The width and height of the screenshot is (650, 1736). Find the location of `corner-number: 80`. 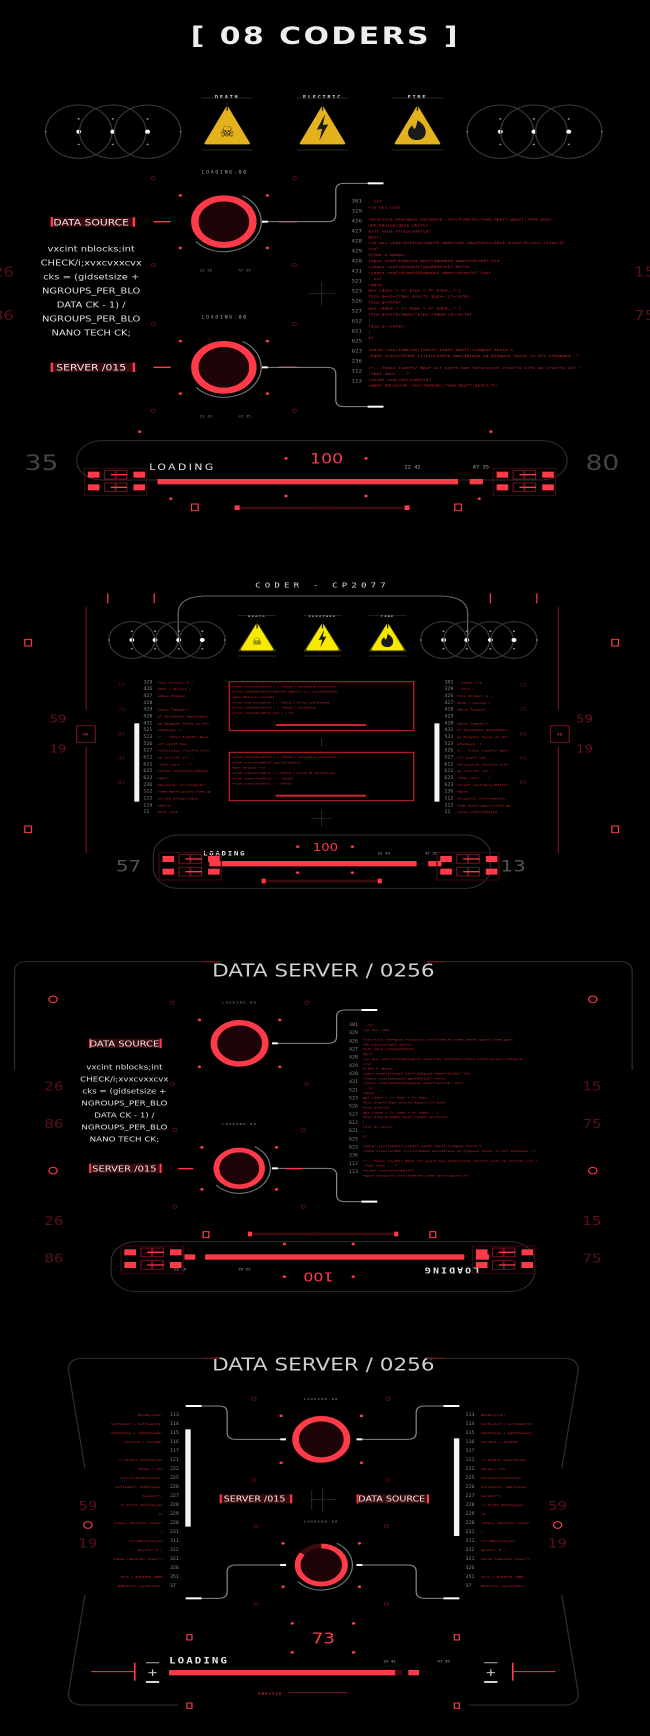

corner-number: 80 is located at coordinates (602, 463).